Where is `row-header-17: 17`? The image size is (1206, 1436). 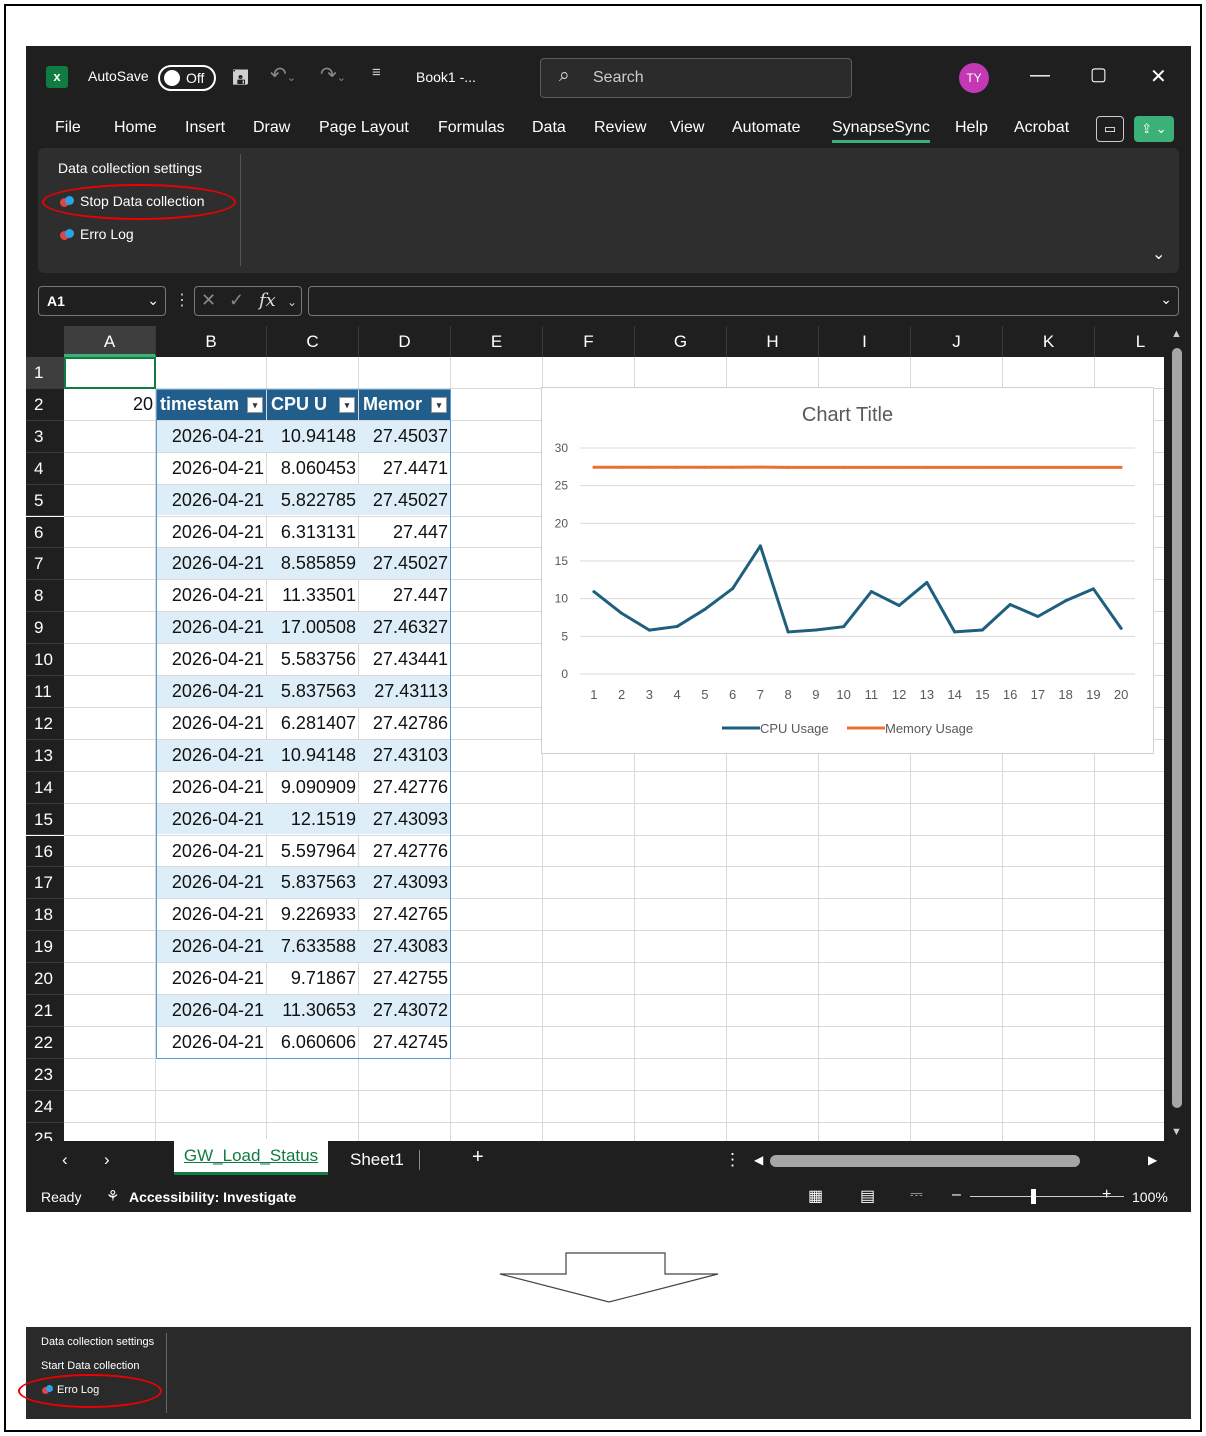 row-header-17: 17 is located at coordinates (45, 883).